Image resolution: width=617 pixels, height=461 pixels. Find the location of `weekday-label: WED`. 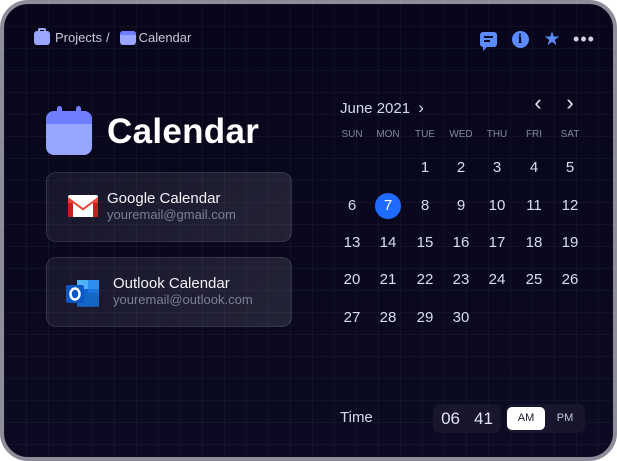

weekday-label: WED is located at coordinates (461, 134).